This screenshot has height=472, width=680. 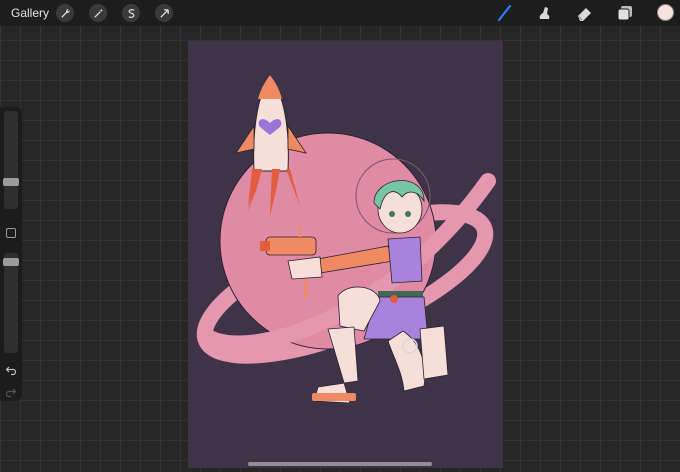 I want to click on modify-button, so click(x=11, y=233).